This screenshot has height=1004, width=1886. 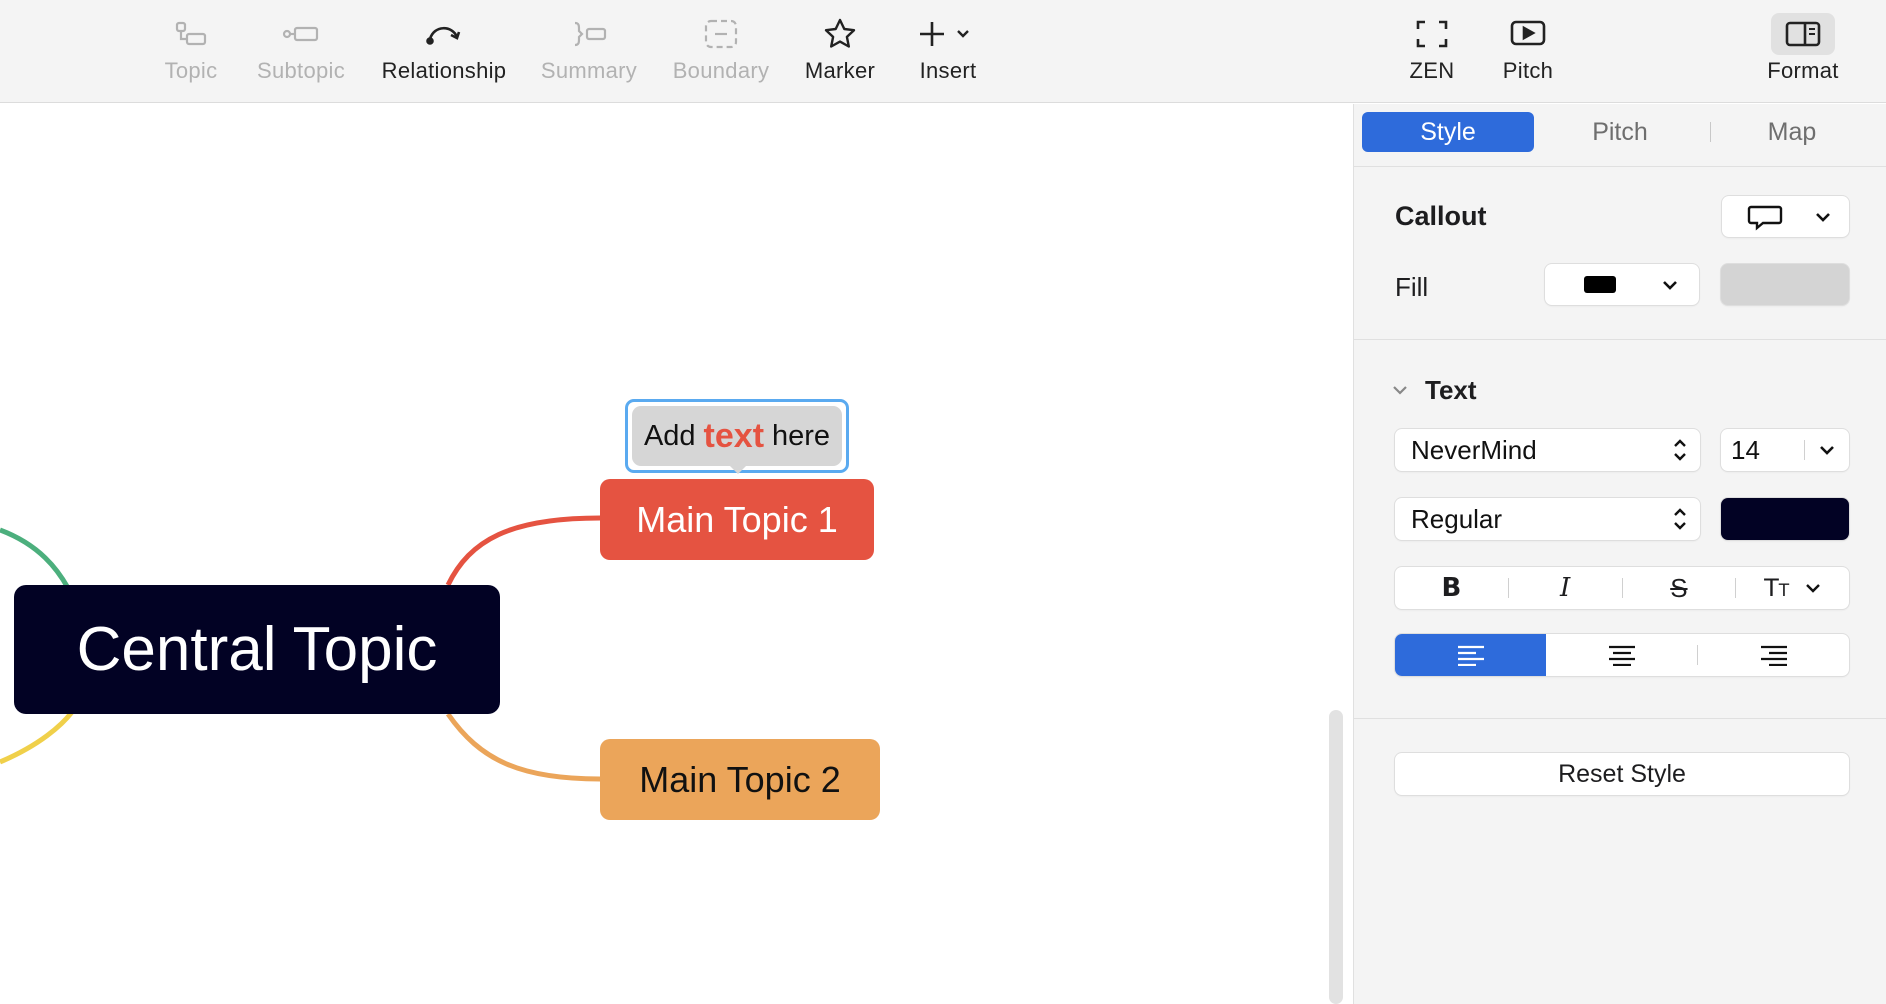 I want to click on bold-button: B, so click(x=1451, y=588).